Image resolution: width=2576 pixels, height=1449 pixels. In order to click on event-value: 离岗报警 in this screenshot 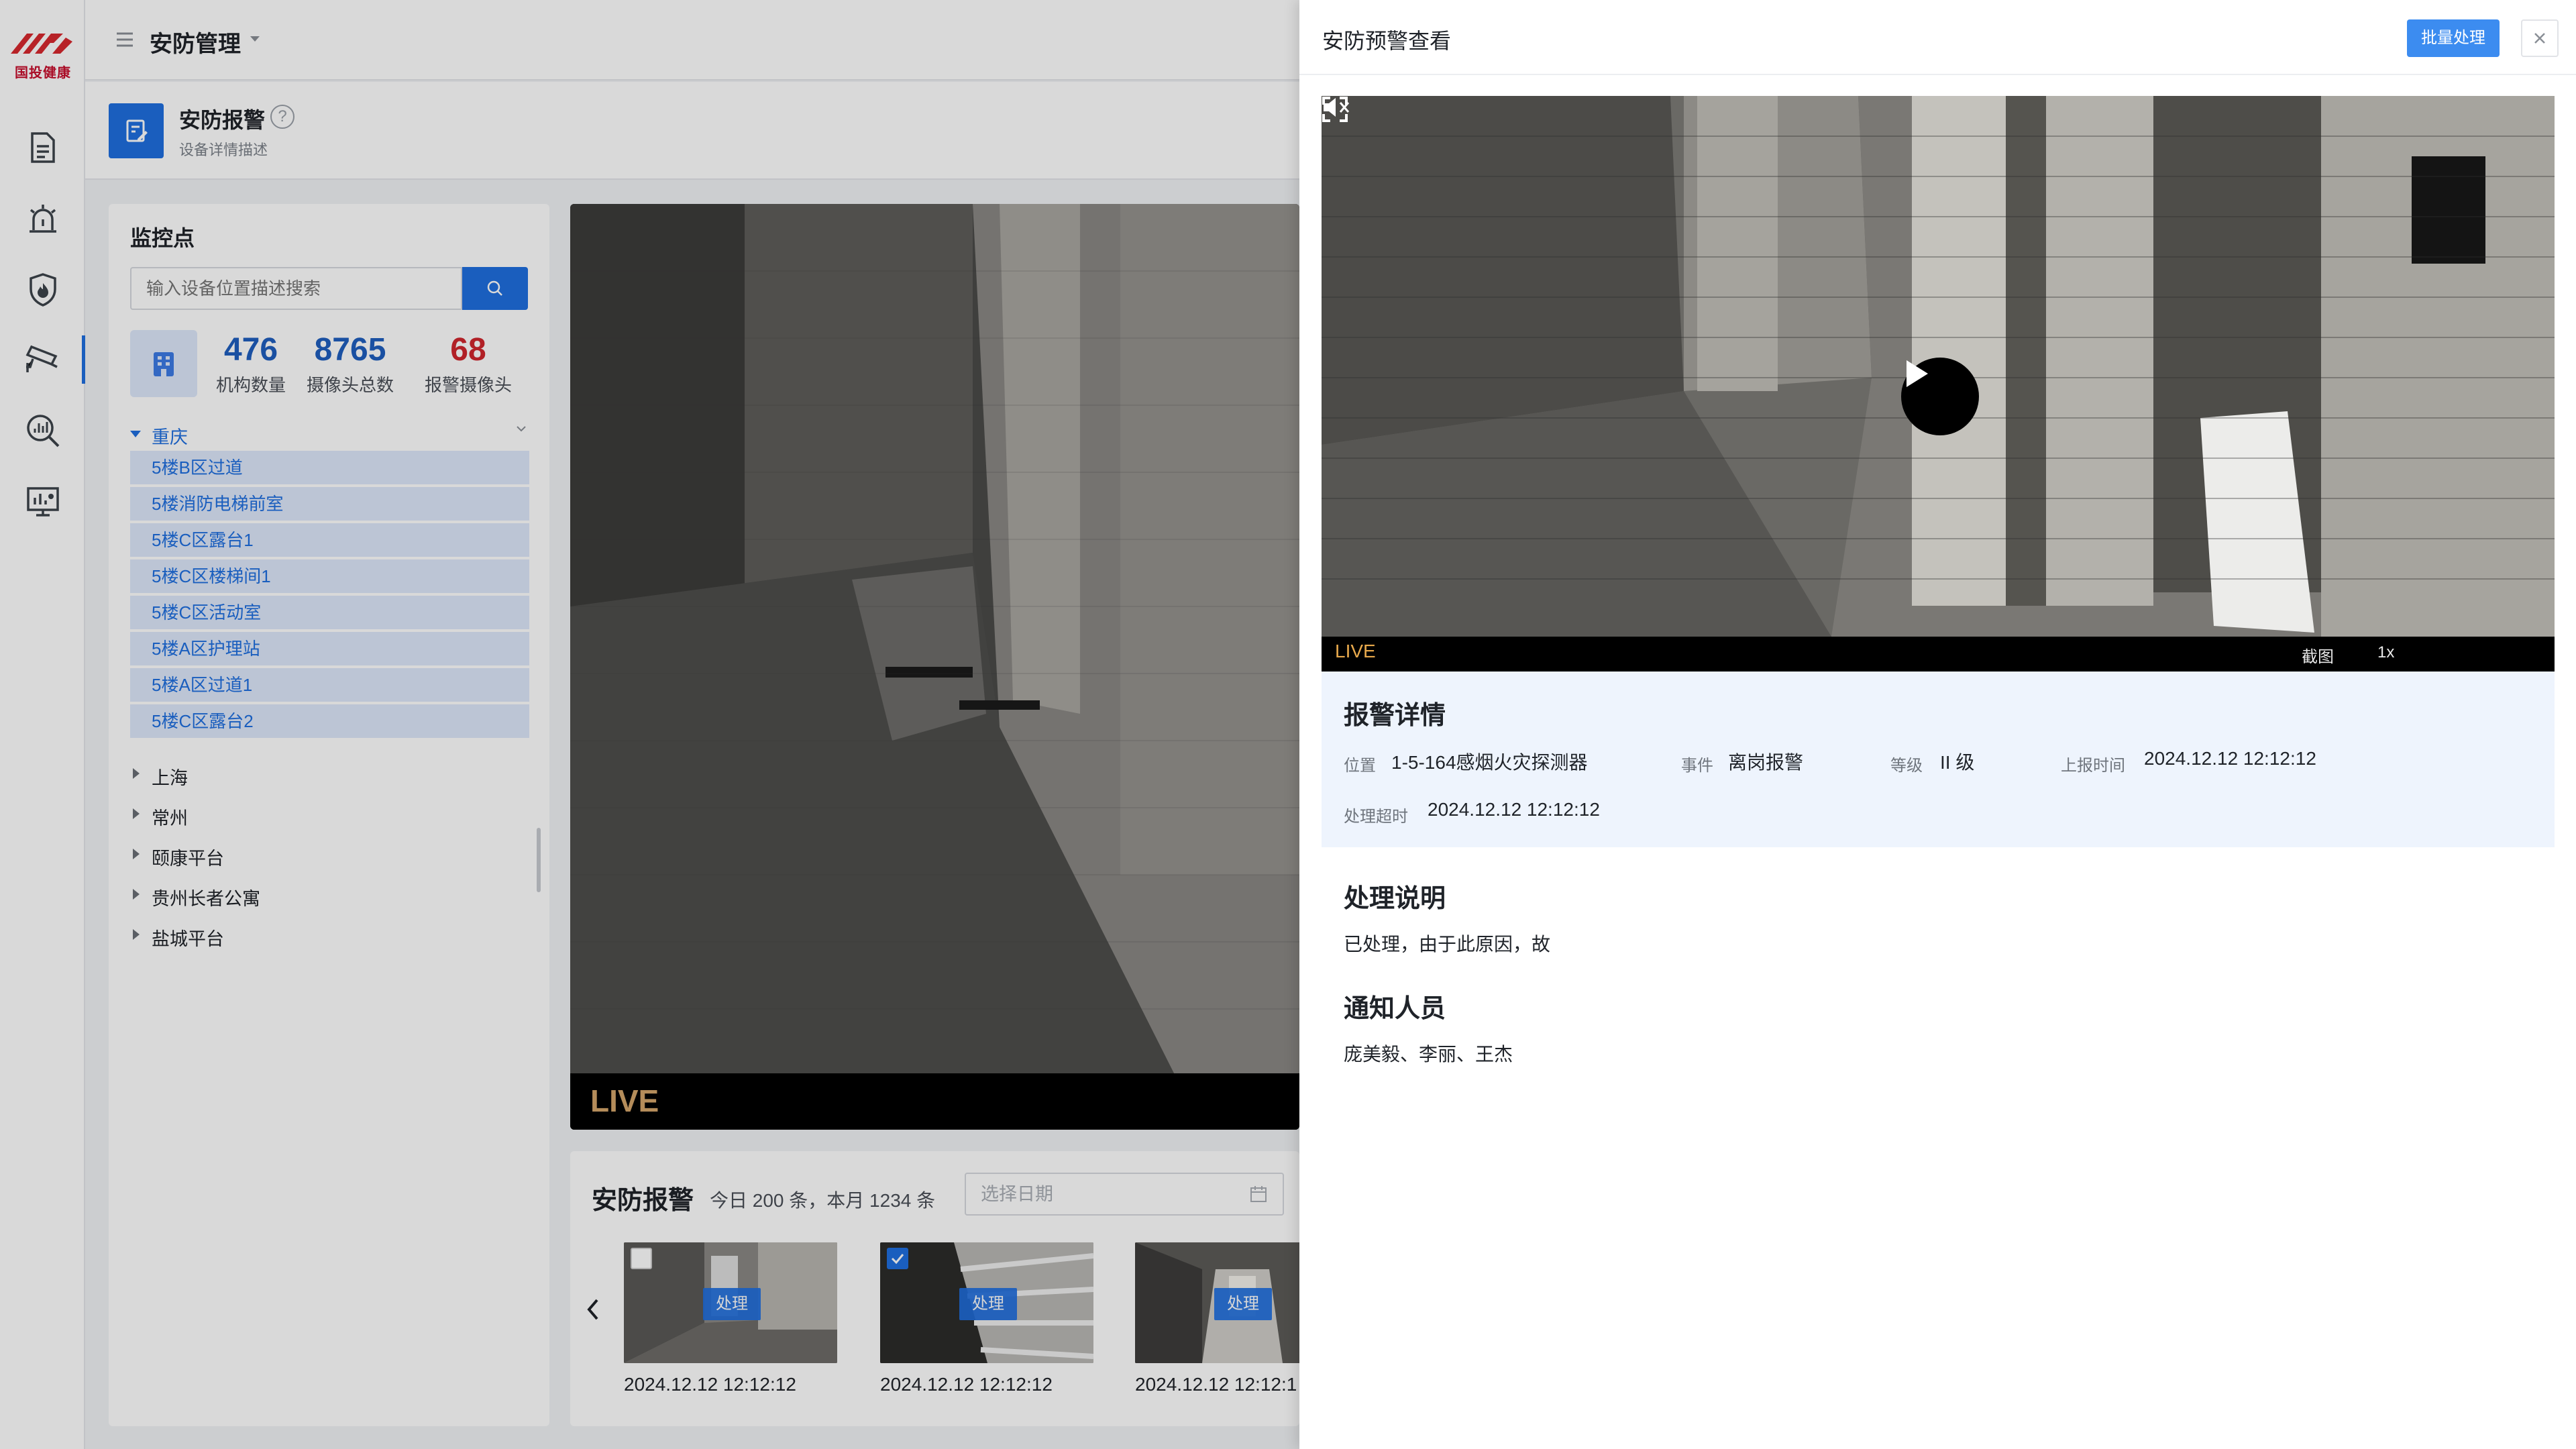, I will do `click(1766, 762)`.